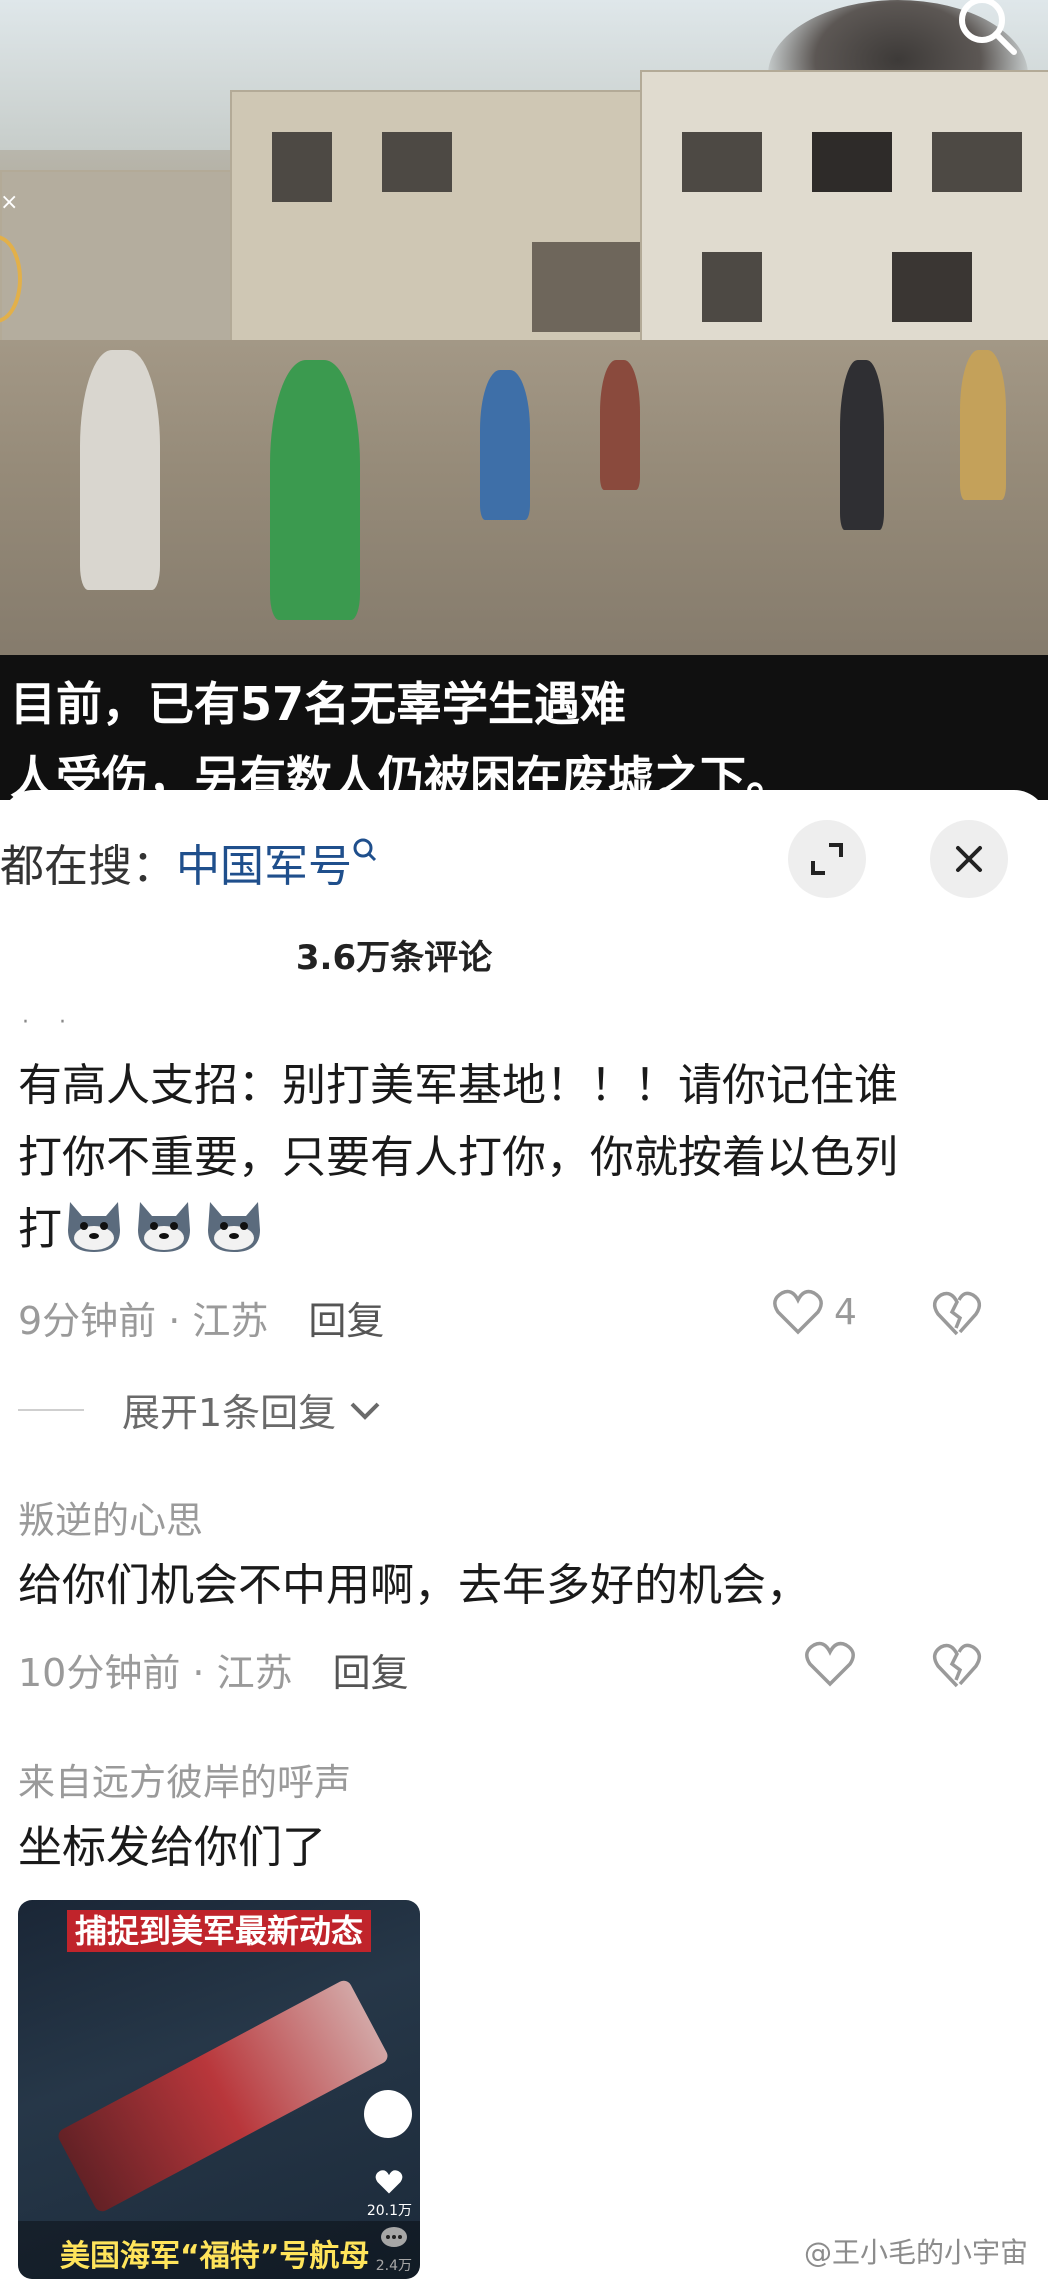  I want to click on weibo-watermark: @王小毛的小宇宙, so click(915, 2252).